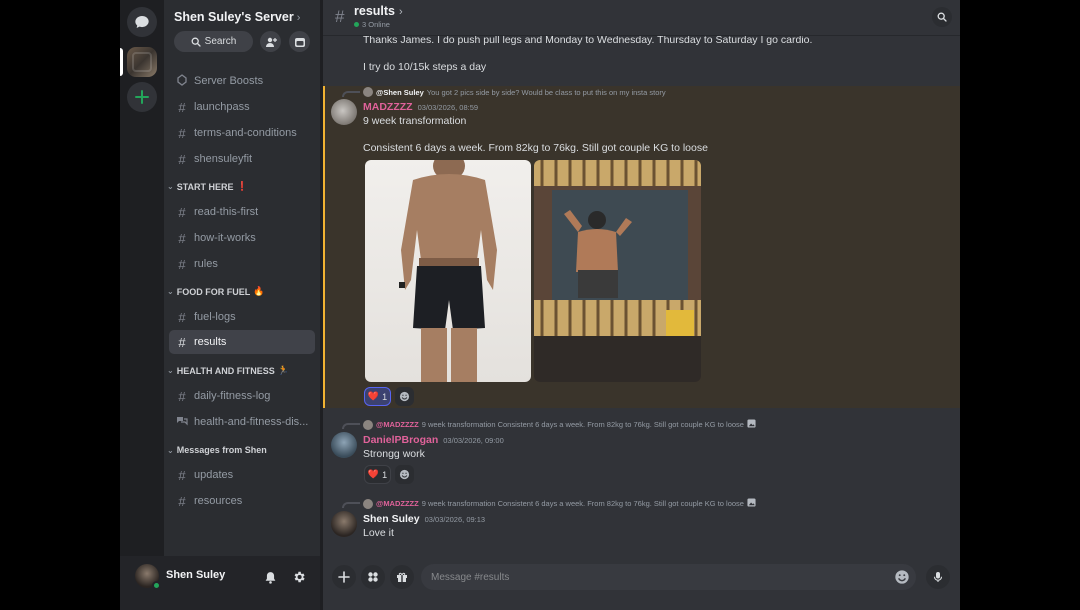 Image resolution: width=1080 pixels, height=610 pixels. I want to click on events-button, so click(299, 41).